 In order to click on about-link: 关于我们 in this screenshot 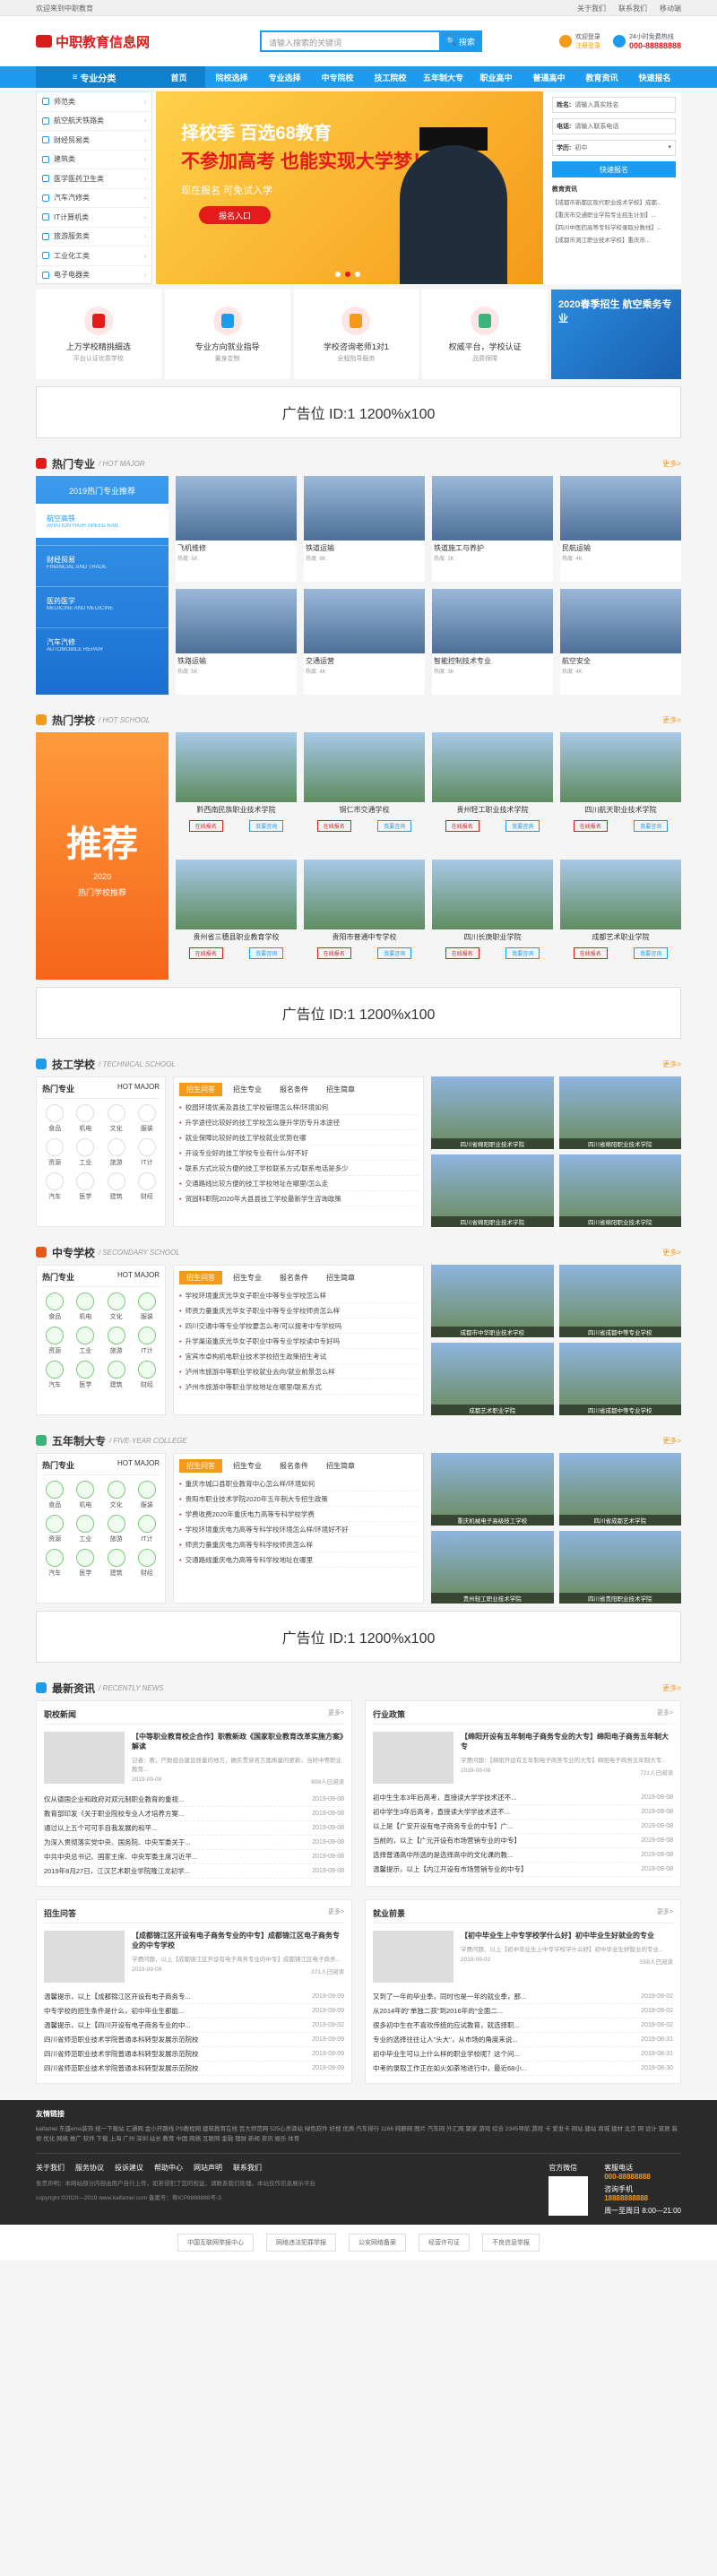, I will do `click(591, 8)`.